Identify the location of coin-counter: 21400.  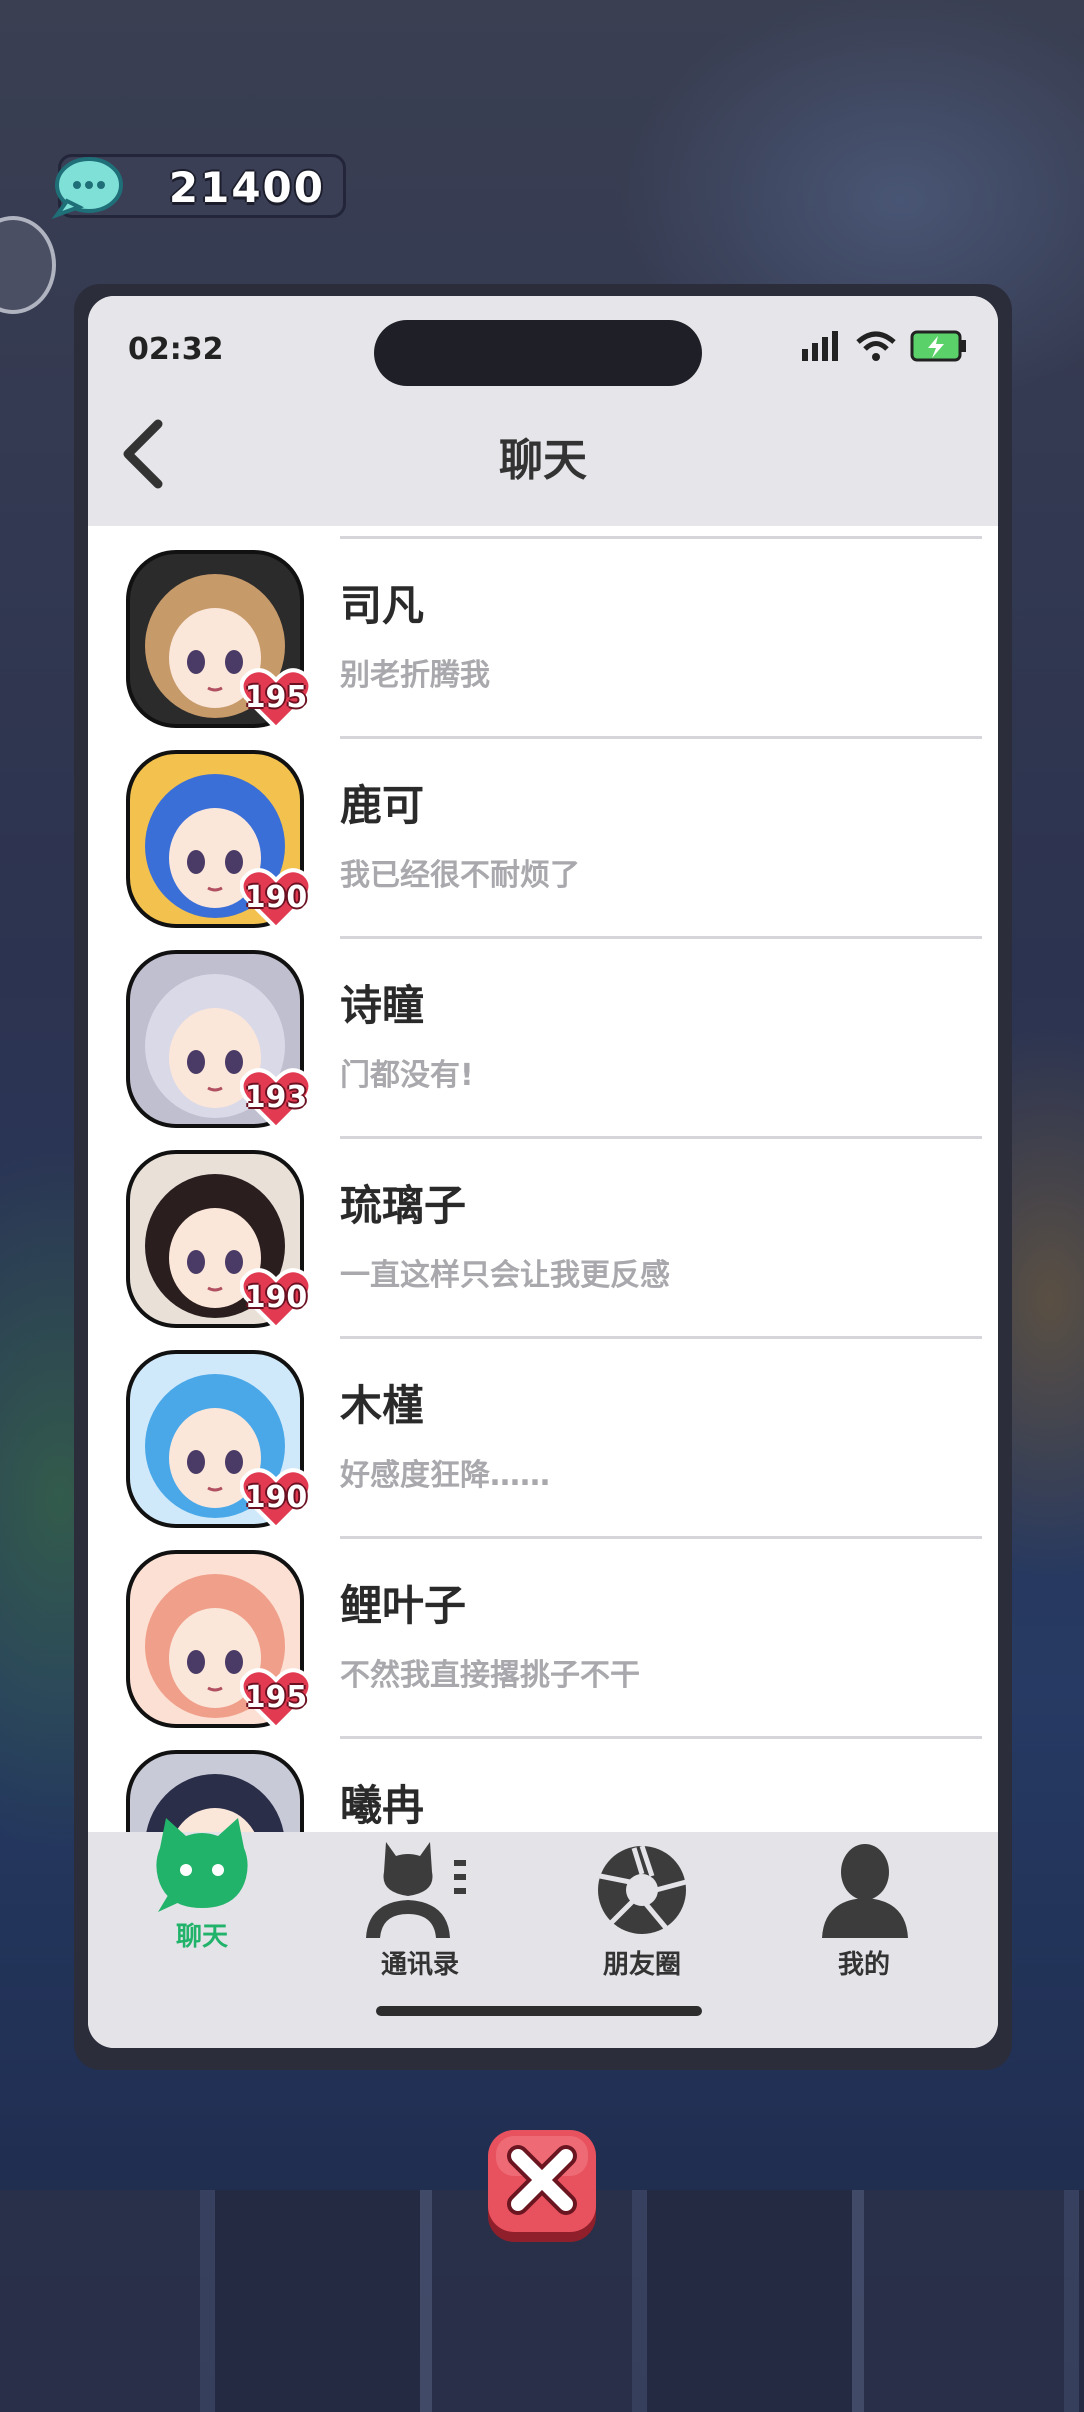
(198, 186).